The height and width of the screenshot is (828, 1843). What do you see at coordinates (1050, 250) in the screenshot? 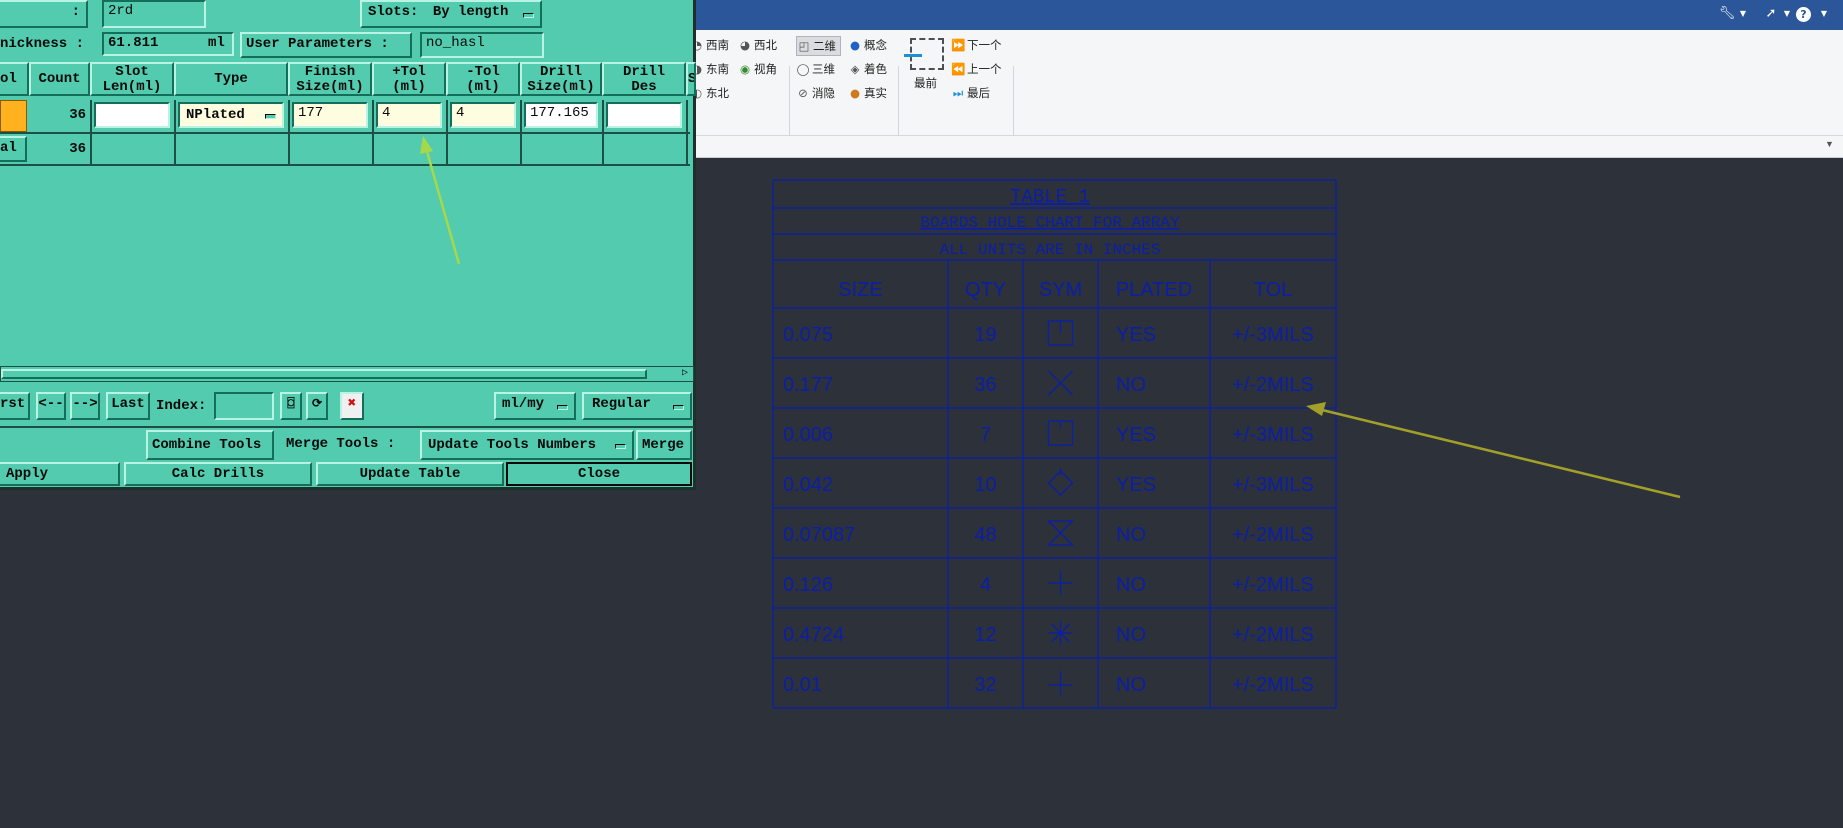
I see `table-units-note: ALL UNITS ARE IN INCHES` at bounding box center [1050, 250].